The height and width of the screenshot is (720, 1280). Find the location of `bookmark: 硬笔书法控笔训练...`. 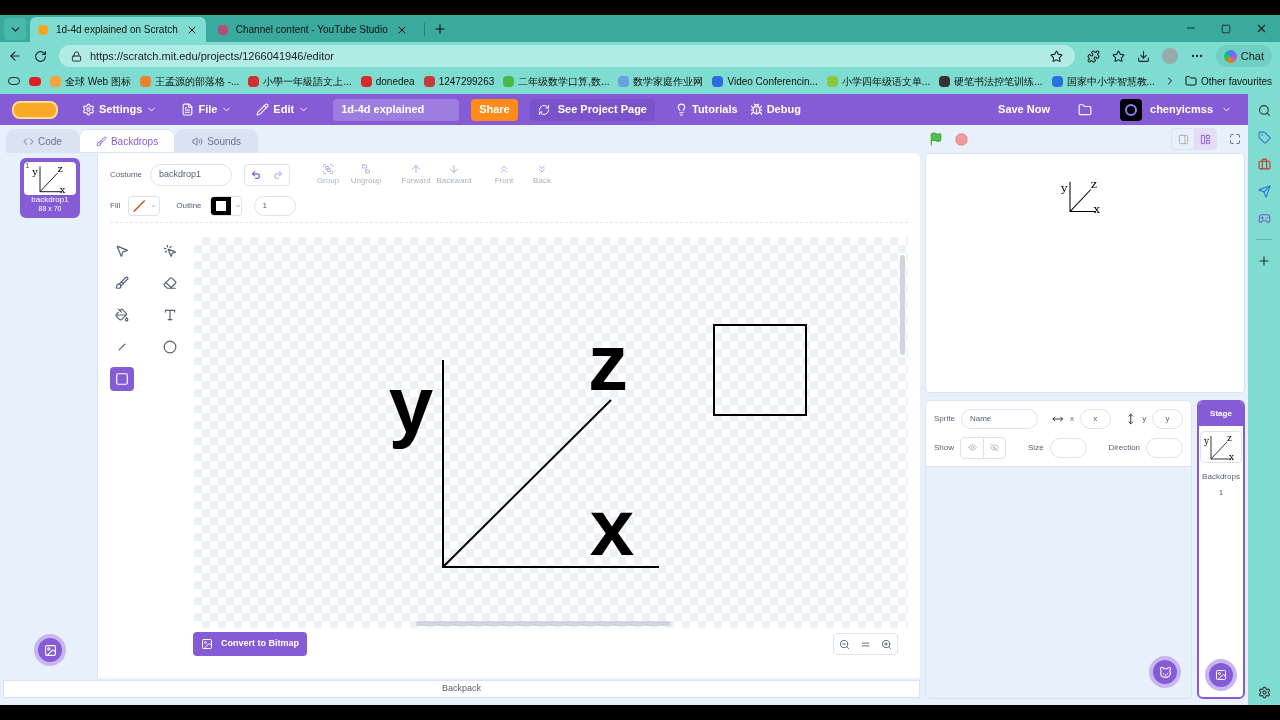

bookmark: 硬笔书法控笔训练... is located at coordinates (991, 81).